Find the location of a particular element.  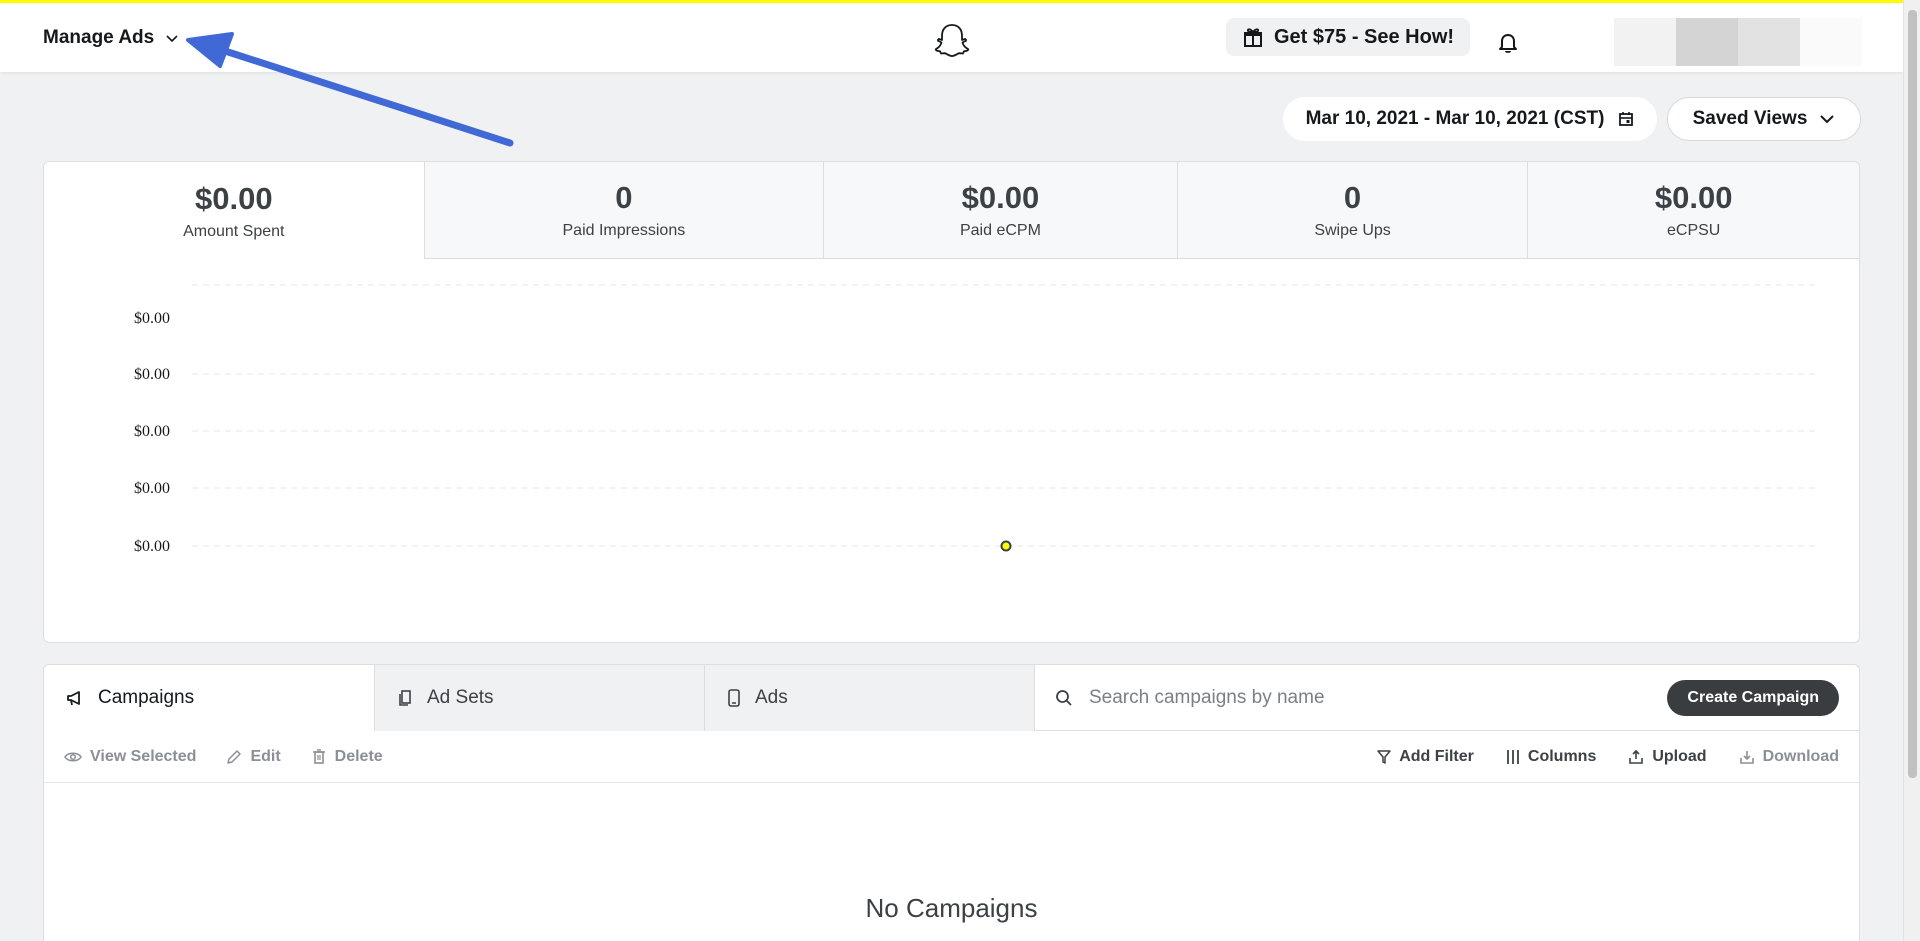

tab-ads: Ads is located at coordinates (870, 698).